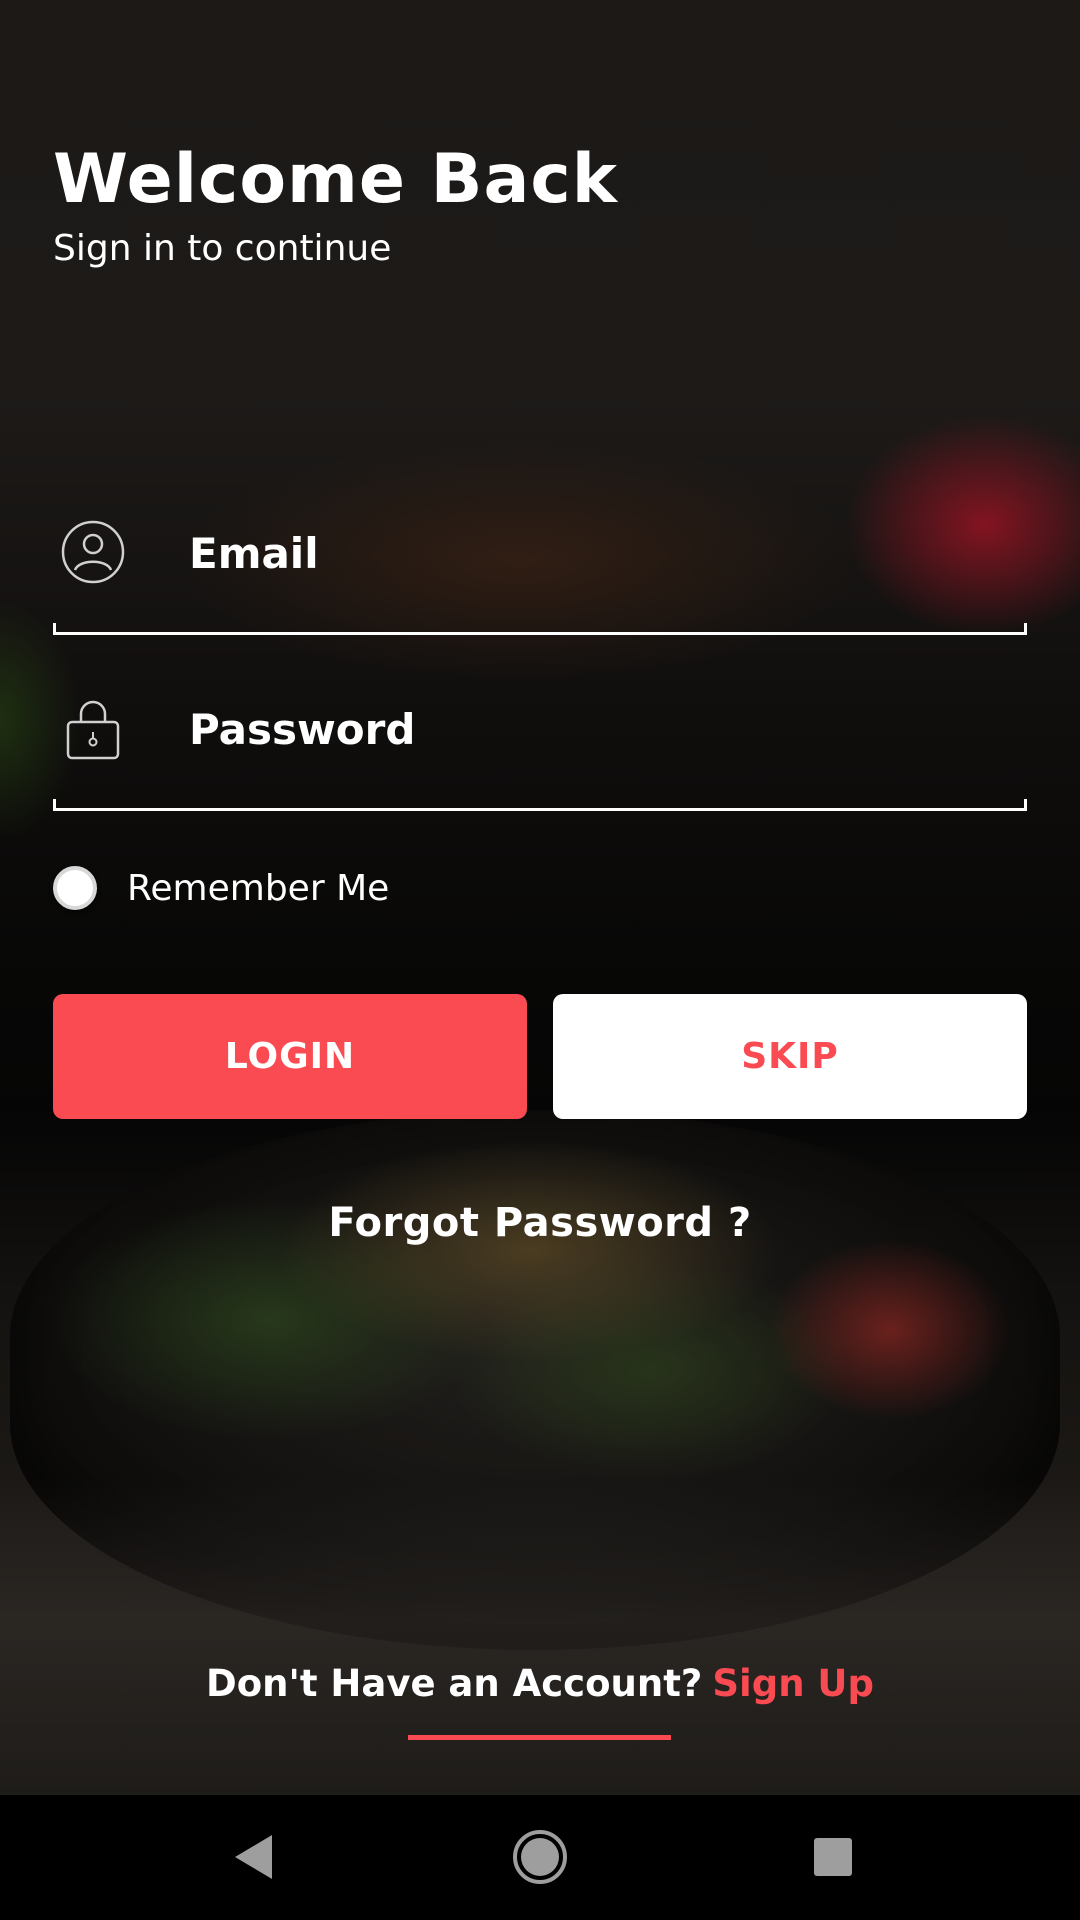 The image size is (1080, 1920). Describe the element at coordinates (93, 730) in the screenshot. I see `lock-icon` at that location.